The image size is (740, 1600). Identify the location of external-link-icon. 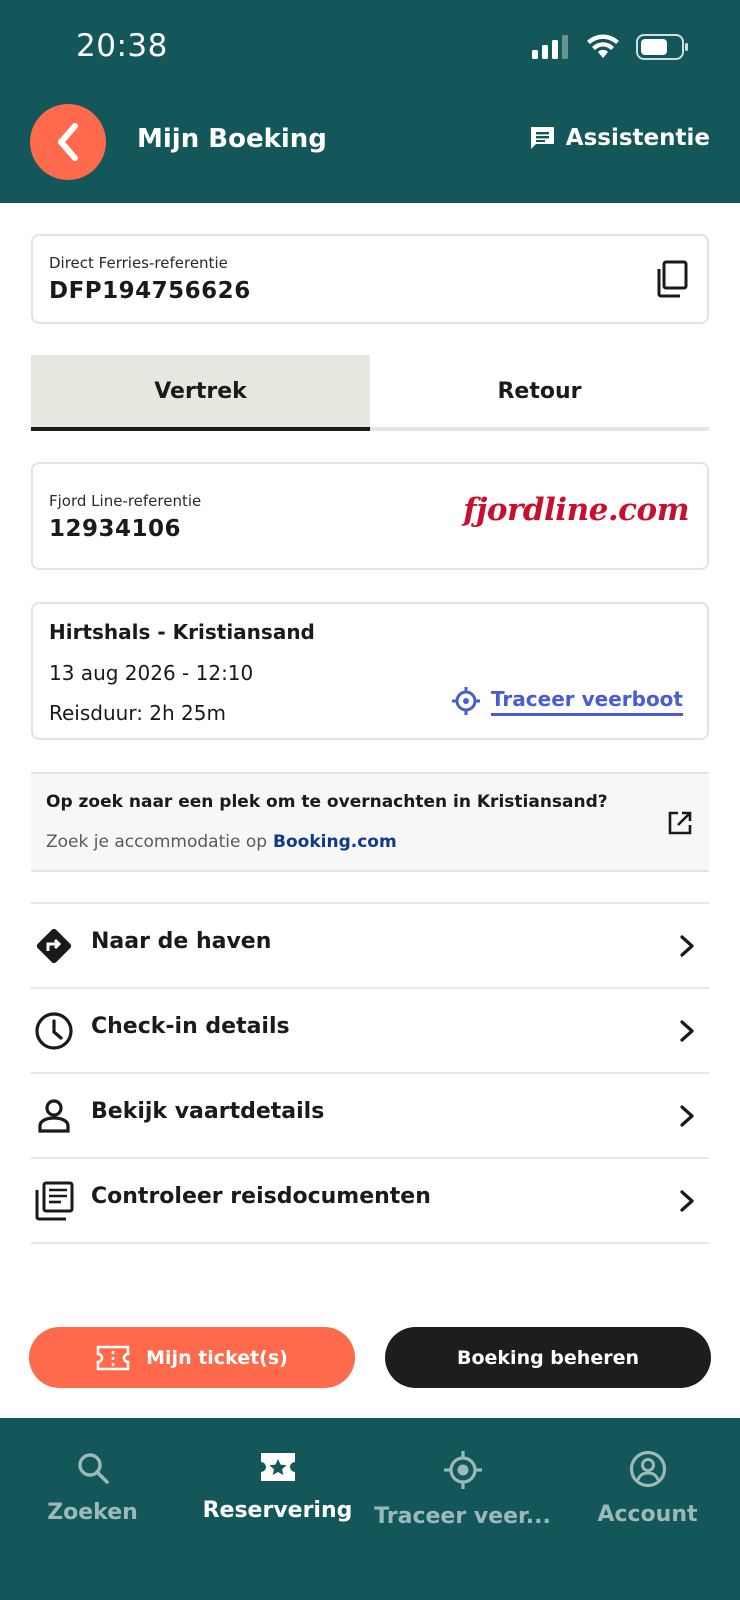
(680, 823).